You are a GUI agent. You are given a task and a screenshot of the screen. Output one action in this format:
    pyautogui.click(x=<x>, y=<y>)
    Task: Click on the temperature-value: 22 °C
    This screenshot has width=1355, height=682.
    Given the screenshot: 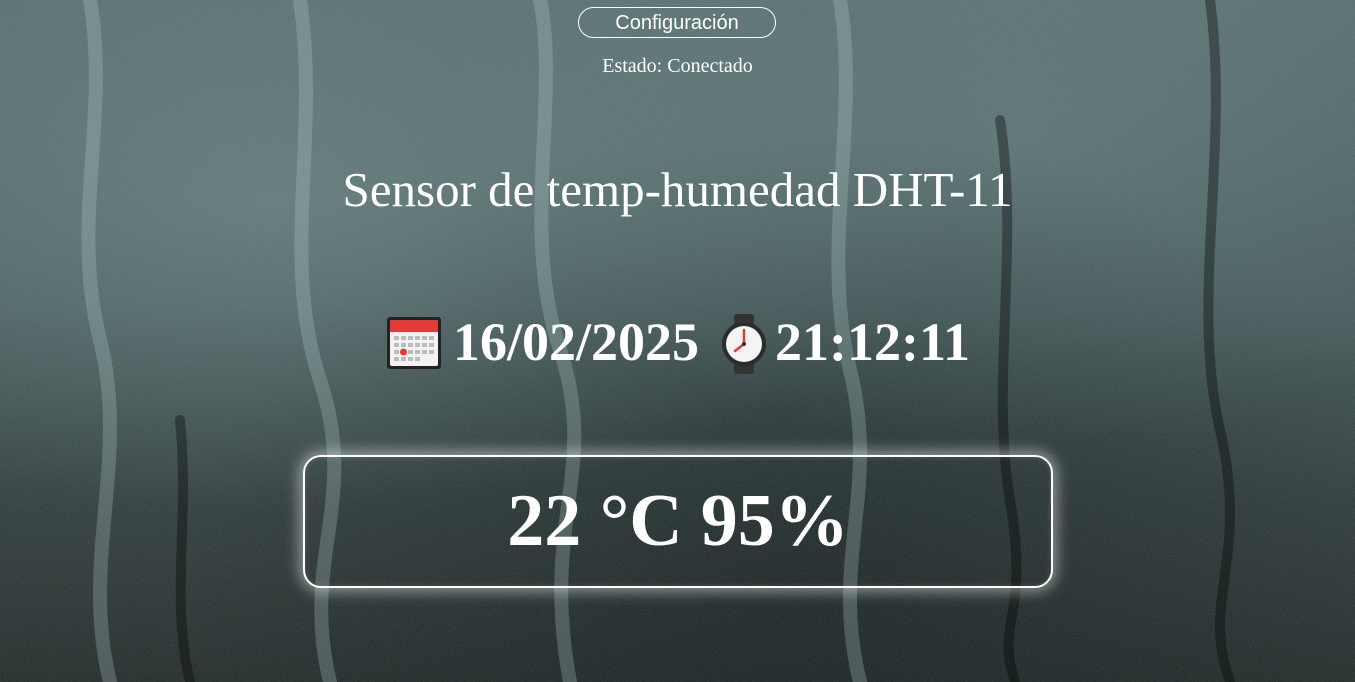 What is the action you would take?
    pyautogui.click(x=595, y=521)
    